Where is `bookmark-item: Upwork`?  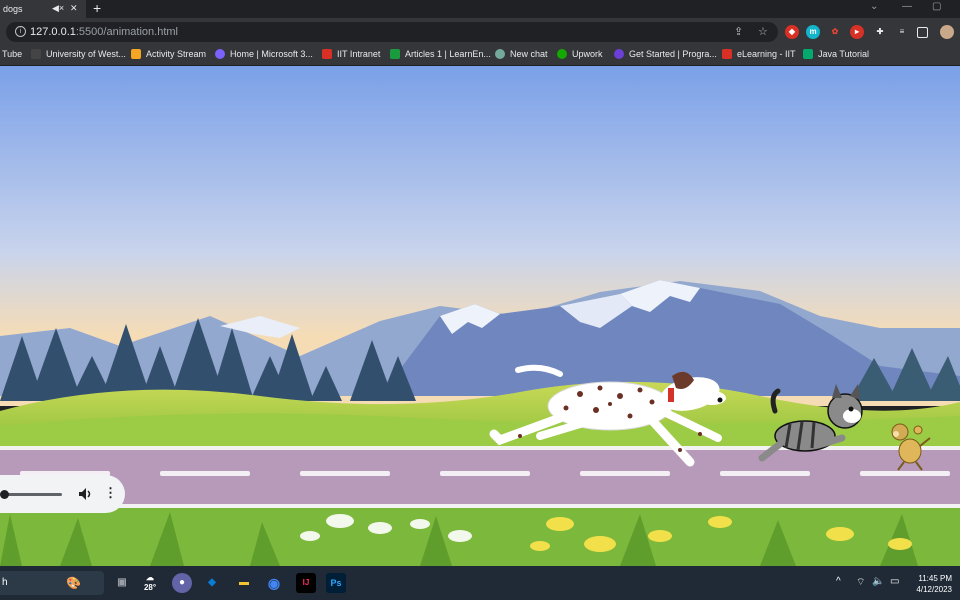
bookmark-item: Upwork is located at coordinates (580, 54).